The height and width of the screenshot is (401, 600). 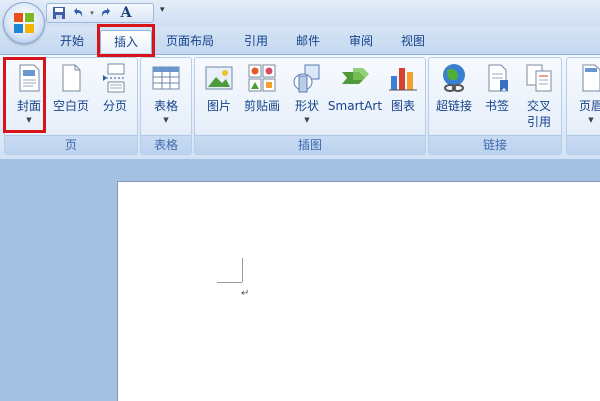 I want to click on group-header-footer: 页眉 ▼, so click(x=583, y=106).